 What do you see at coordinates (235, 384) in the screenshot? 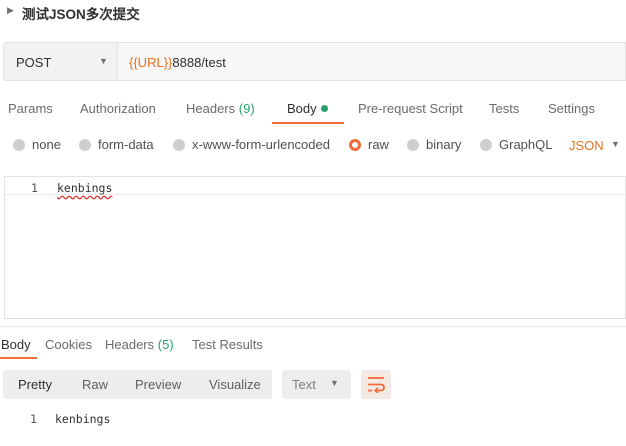
I see `view-visualize-button: Visualize` at bounding box center [235, 384].